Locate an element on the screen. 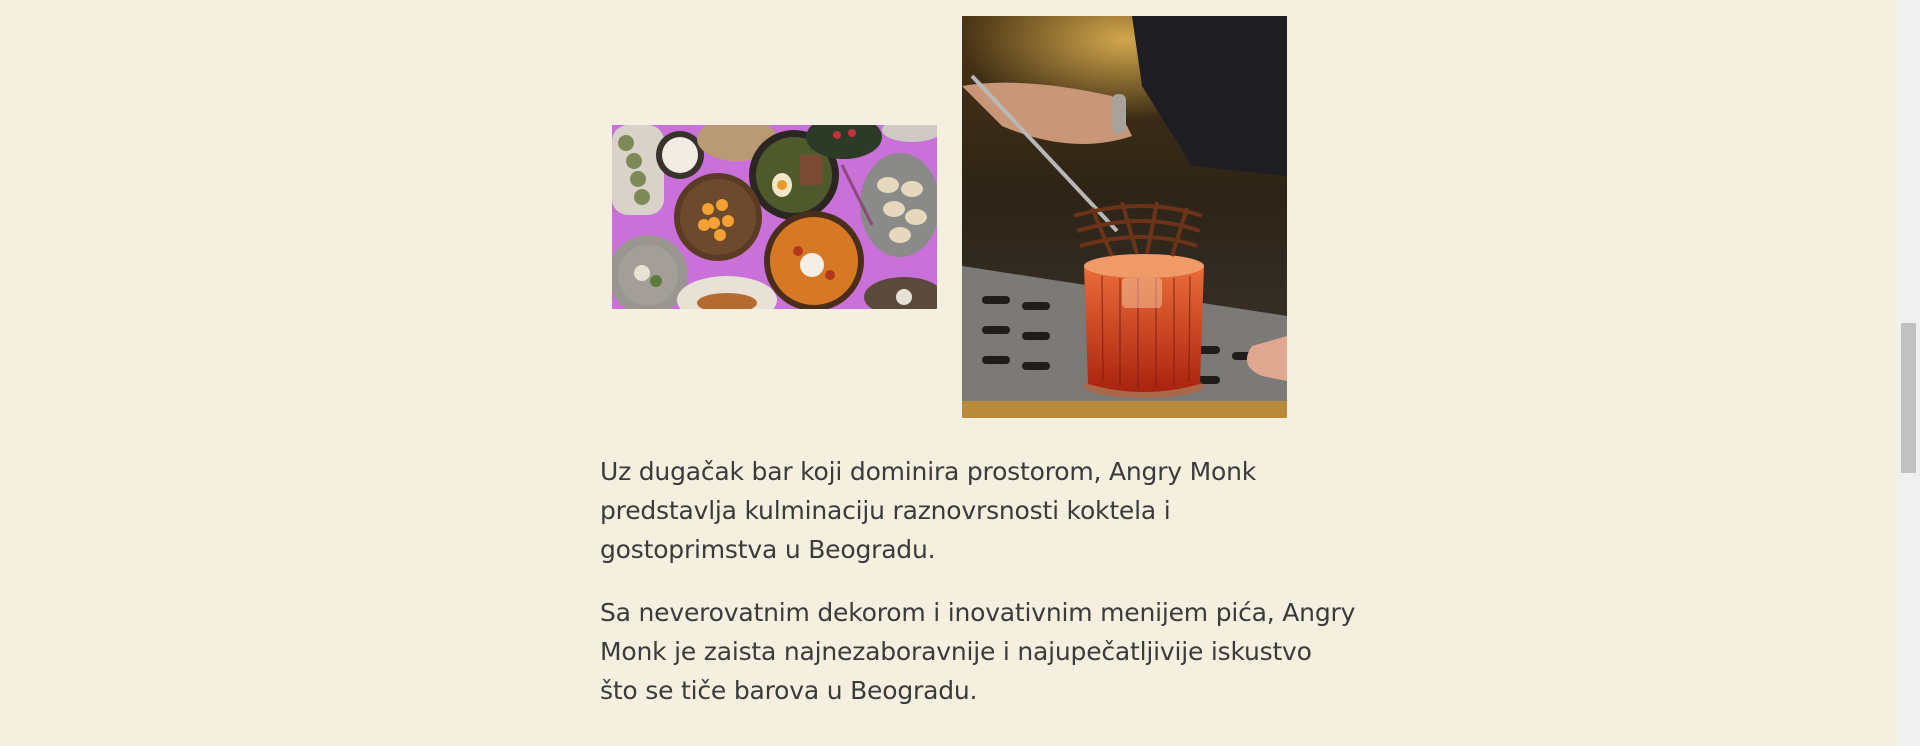  food-photo is located at coordinates (774, 217).